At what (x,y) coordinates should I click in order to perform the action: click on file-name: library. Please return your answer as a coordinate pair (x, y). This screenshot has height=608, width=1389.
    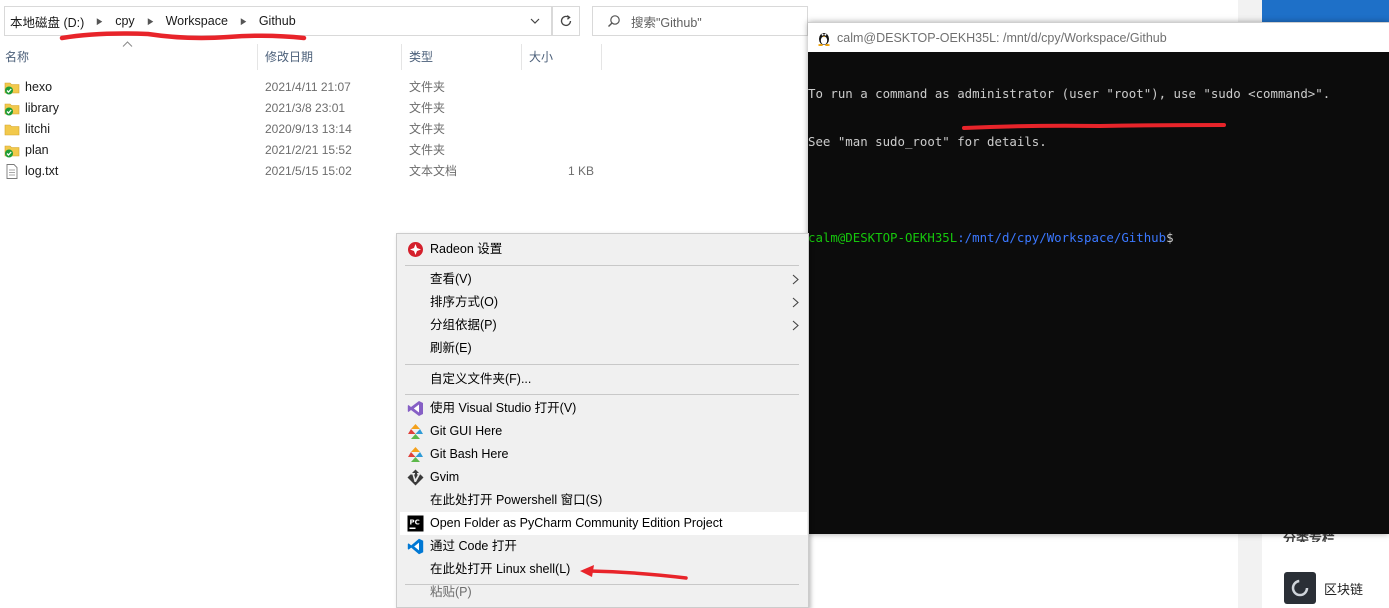
    Looking at the image, I should click on (42, 108).